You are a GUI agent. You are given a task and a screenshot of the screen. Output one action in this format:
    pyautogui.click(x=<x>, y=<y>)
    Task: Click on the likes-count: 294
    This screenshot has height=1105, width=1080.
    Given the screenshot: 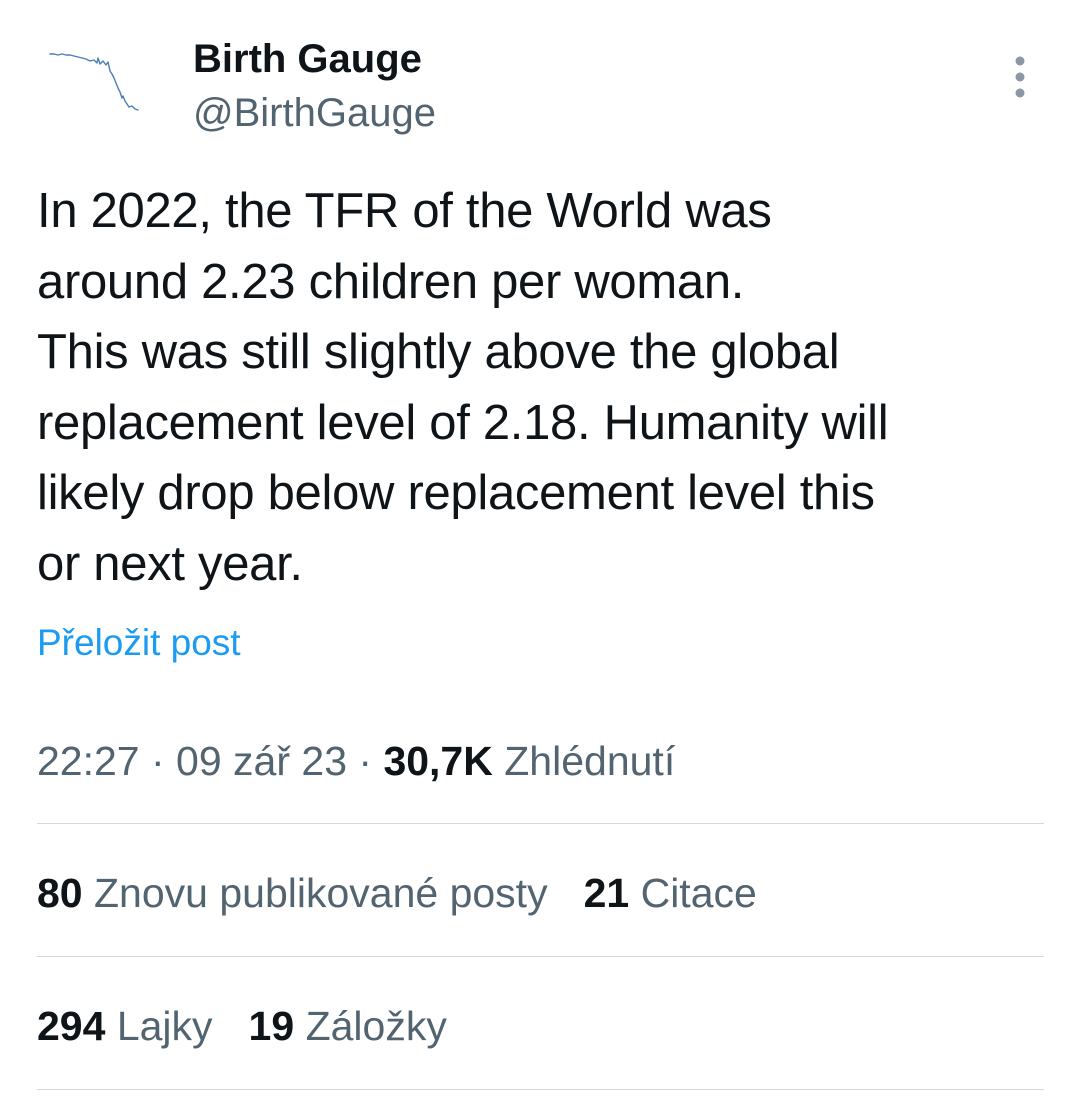 What is the action you would take?
    pyautogui.click(x=71, y=1026)
    